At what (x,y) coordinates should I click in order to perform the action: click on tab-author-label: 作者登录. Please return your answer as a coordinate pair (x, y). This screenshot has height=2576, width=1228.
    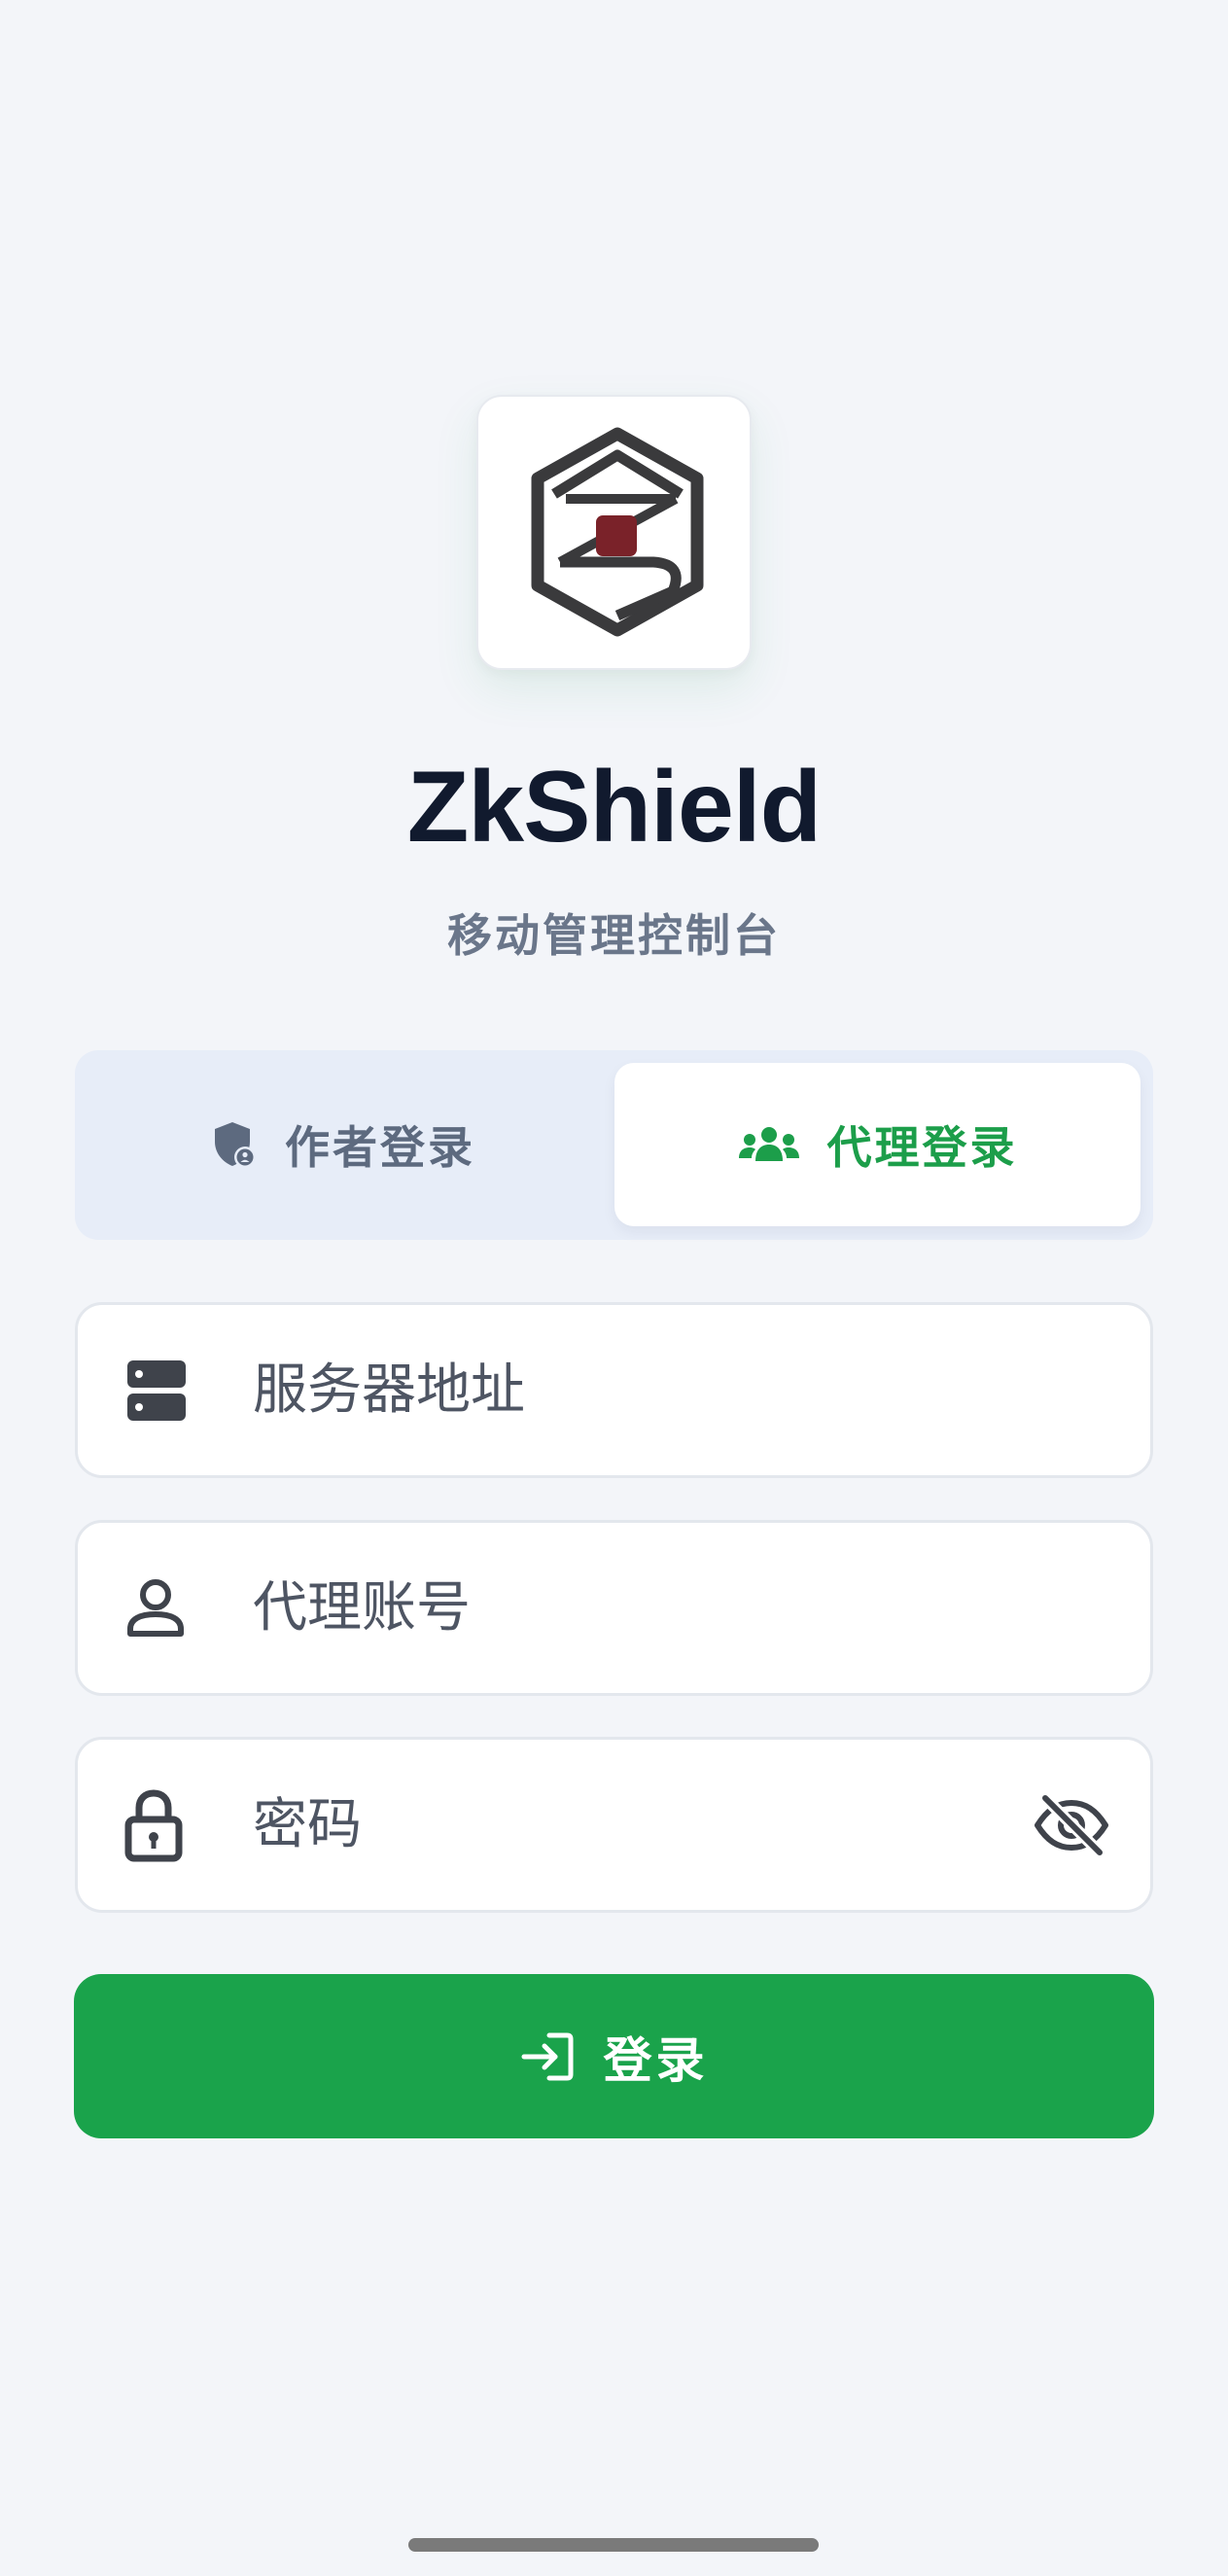
    Looking at the image, I should click on (380, 1147).